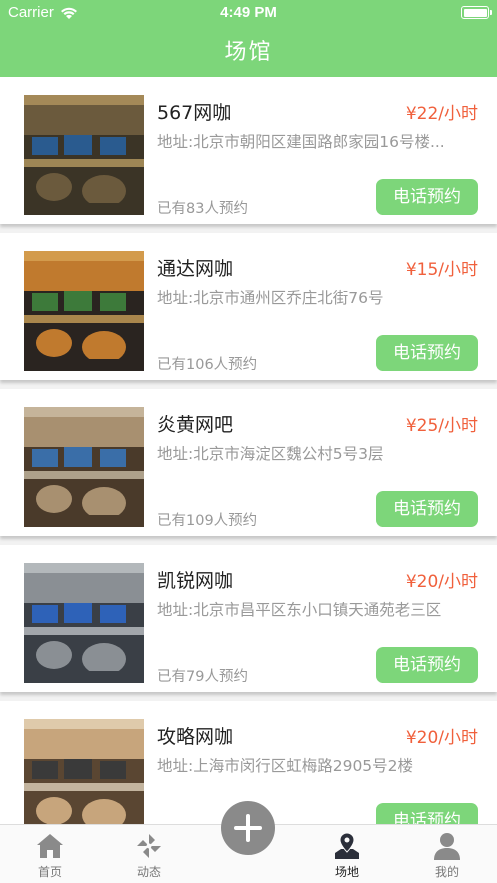 The height and width of the screenshot is (883, 497). Describe the element at coordinates (299, 610) in the screenshot. I see `venue-address: 地址:北京市昌平区东小口镇天通苑老三区` at that location.